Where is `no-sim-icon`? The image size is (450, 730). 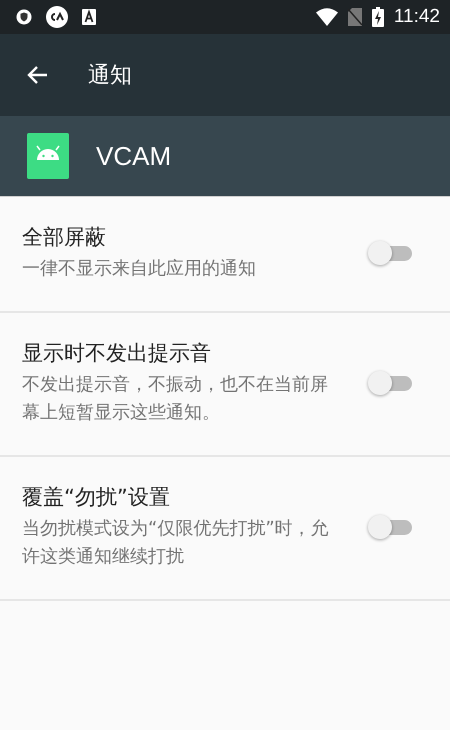
no-sim-icon is located at coordinates (355, 17).